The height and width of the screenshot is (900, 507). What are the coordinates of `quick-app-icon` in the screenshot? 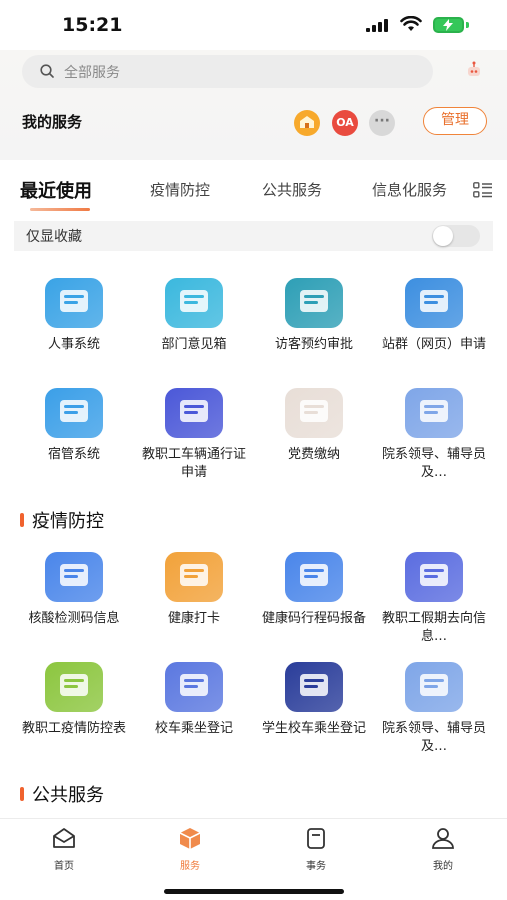 It's located at (307, 123).